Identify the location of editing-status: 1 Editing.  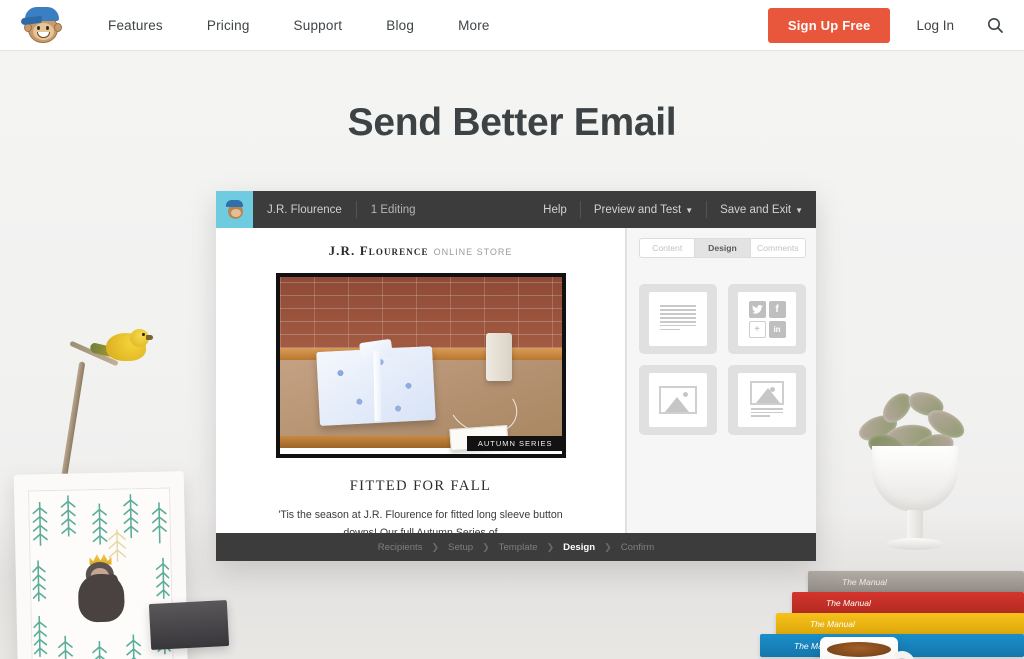
(393, 209).